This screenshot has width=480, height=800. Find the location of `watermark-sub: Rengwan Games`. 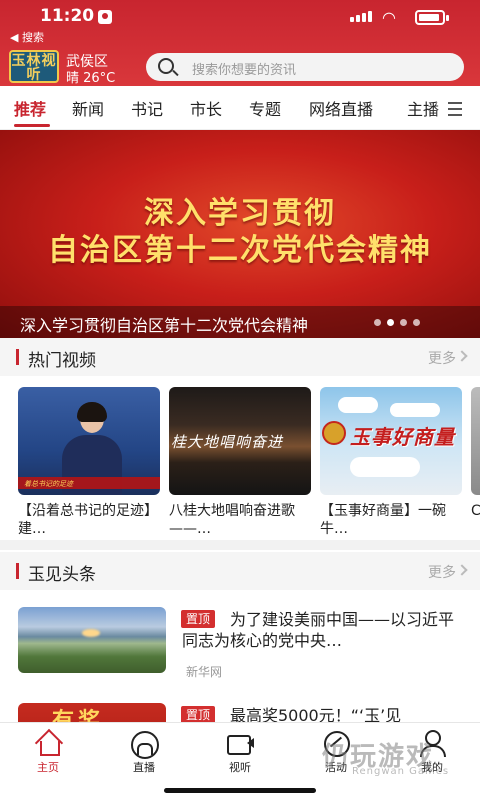

watermark-sub: Rengwan Games is located at coordinates (401, 771).